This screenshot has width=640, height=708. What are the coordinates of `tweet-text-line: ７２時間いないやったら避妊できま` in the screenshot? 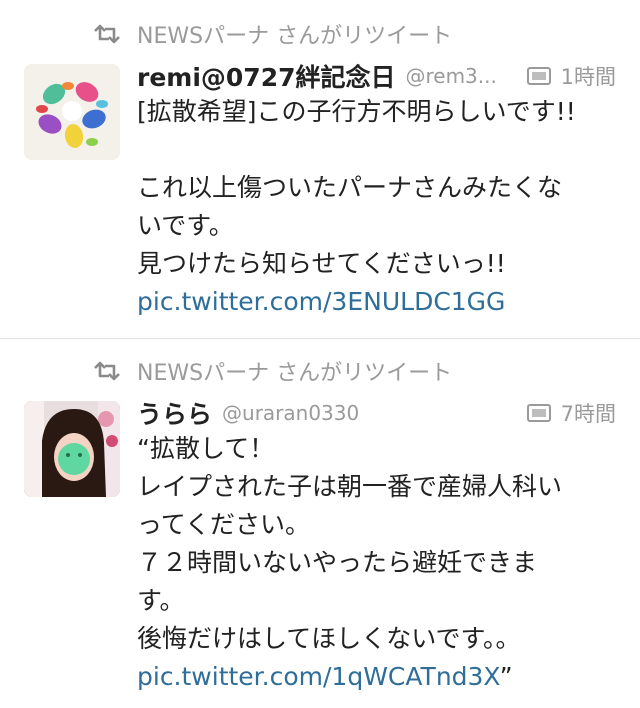 It's located at (337, 562).